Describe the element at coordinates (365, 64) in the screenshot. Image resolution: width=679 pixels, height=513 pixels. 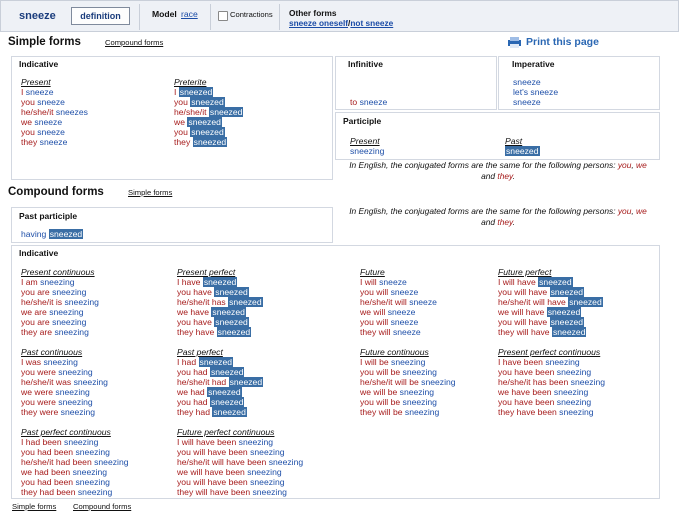
I see `infinitive-title: Infinitive` at that location.